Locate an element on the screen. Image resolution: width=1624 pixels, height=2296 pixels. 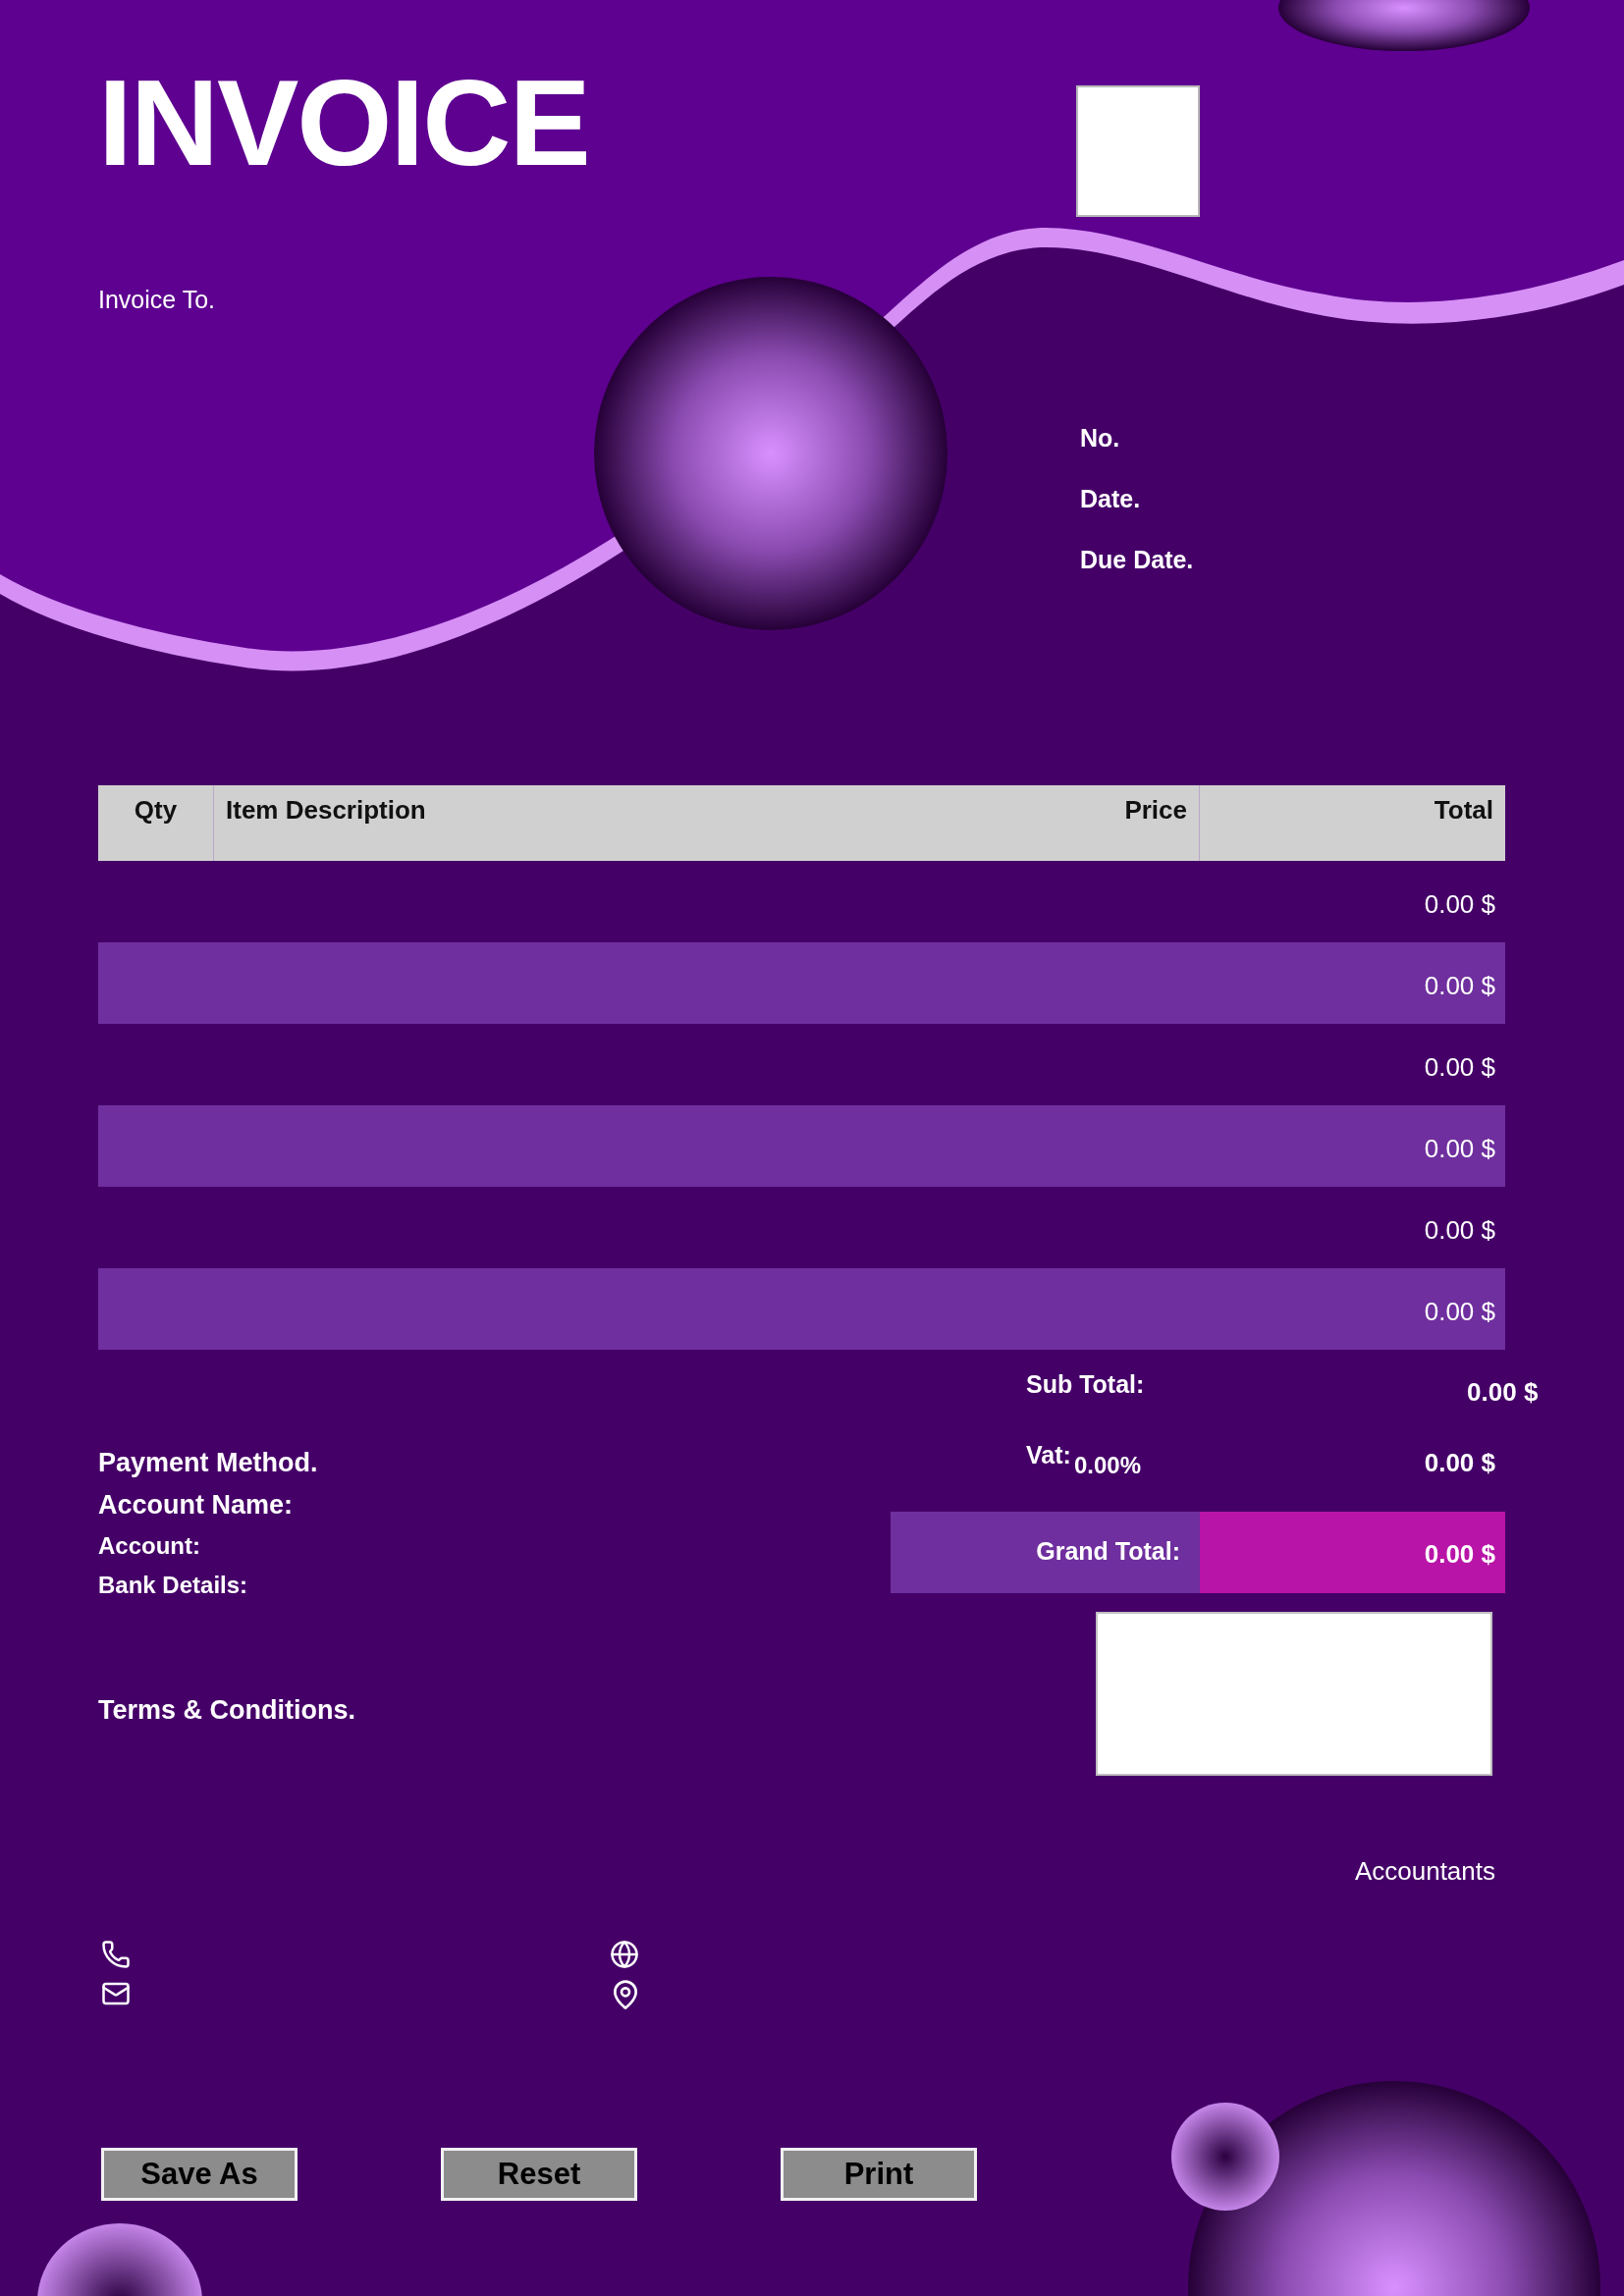
meta-label: No. is located at coordinates (1100, 438).